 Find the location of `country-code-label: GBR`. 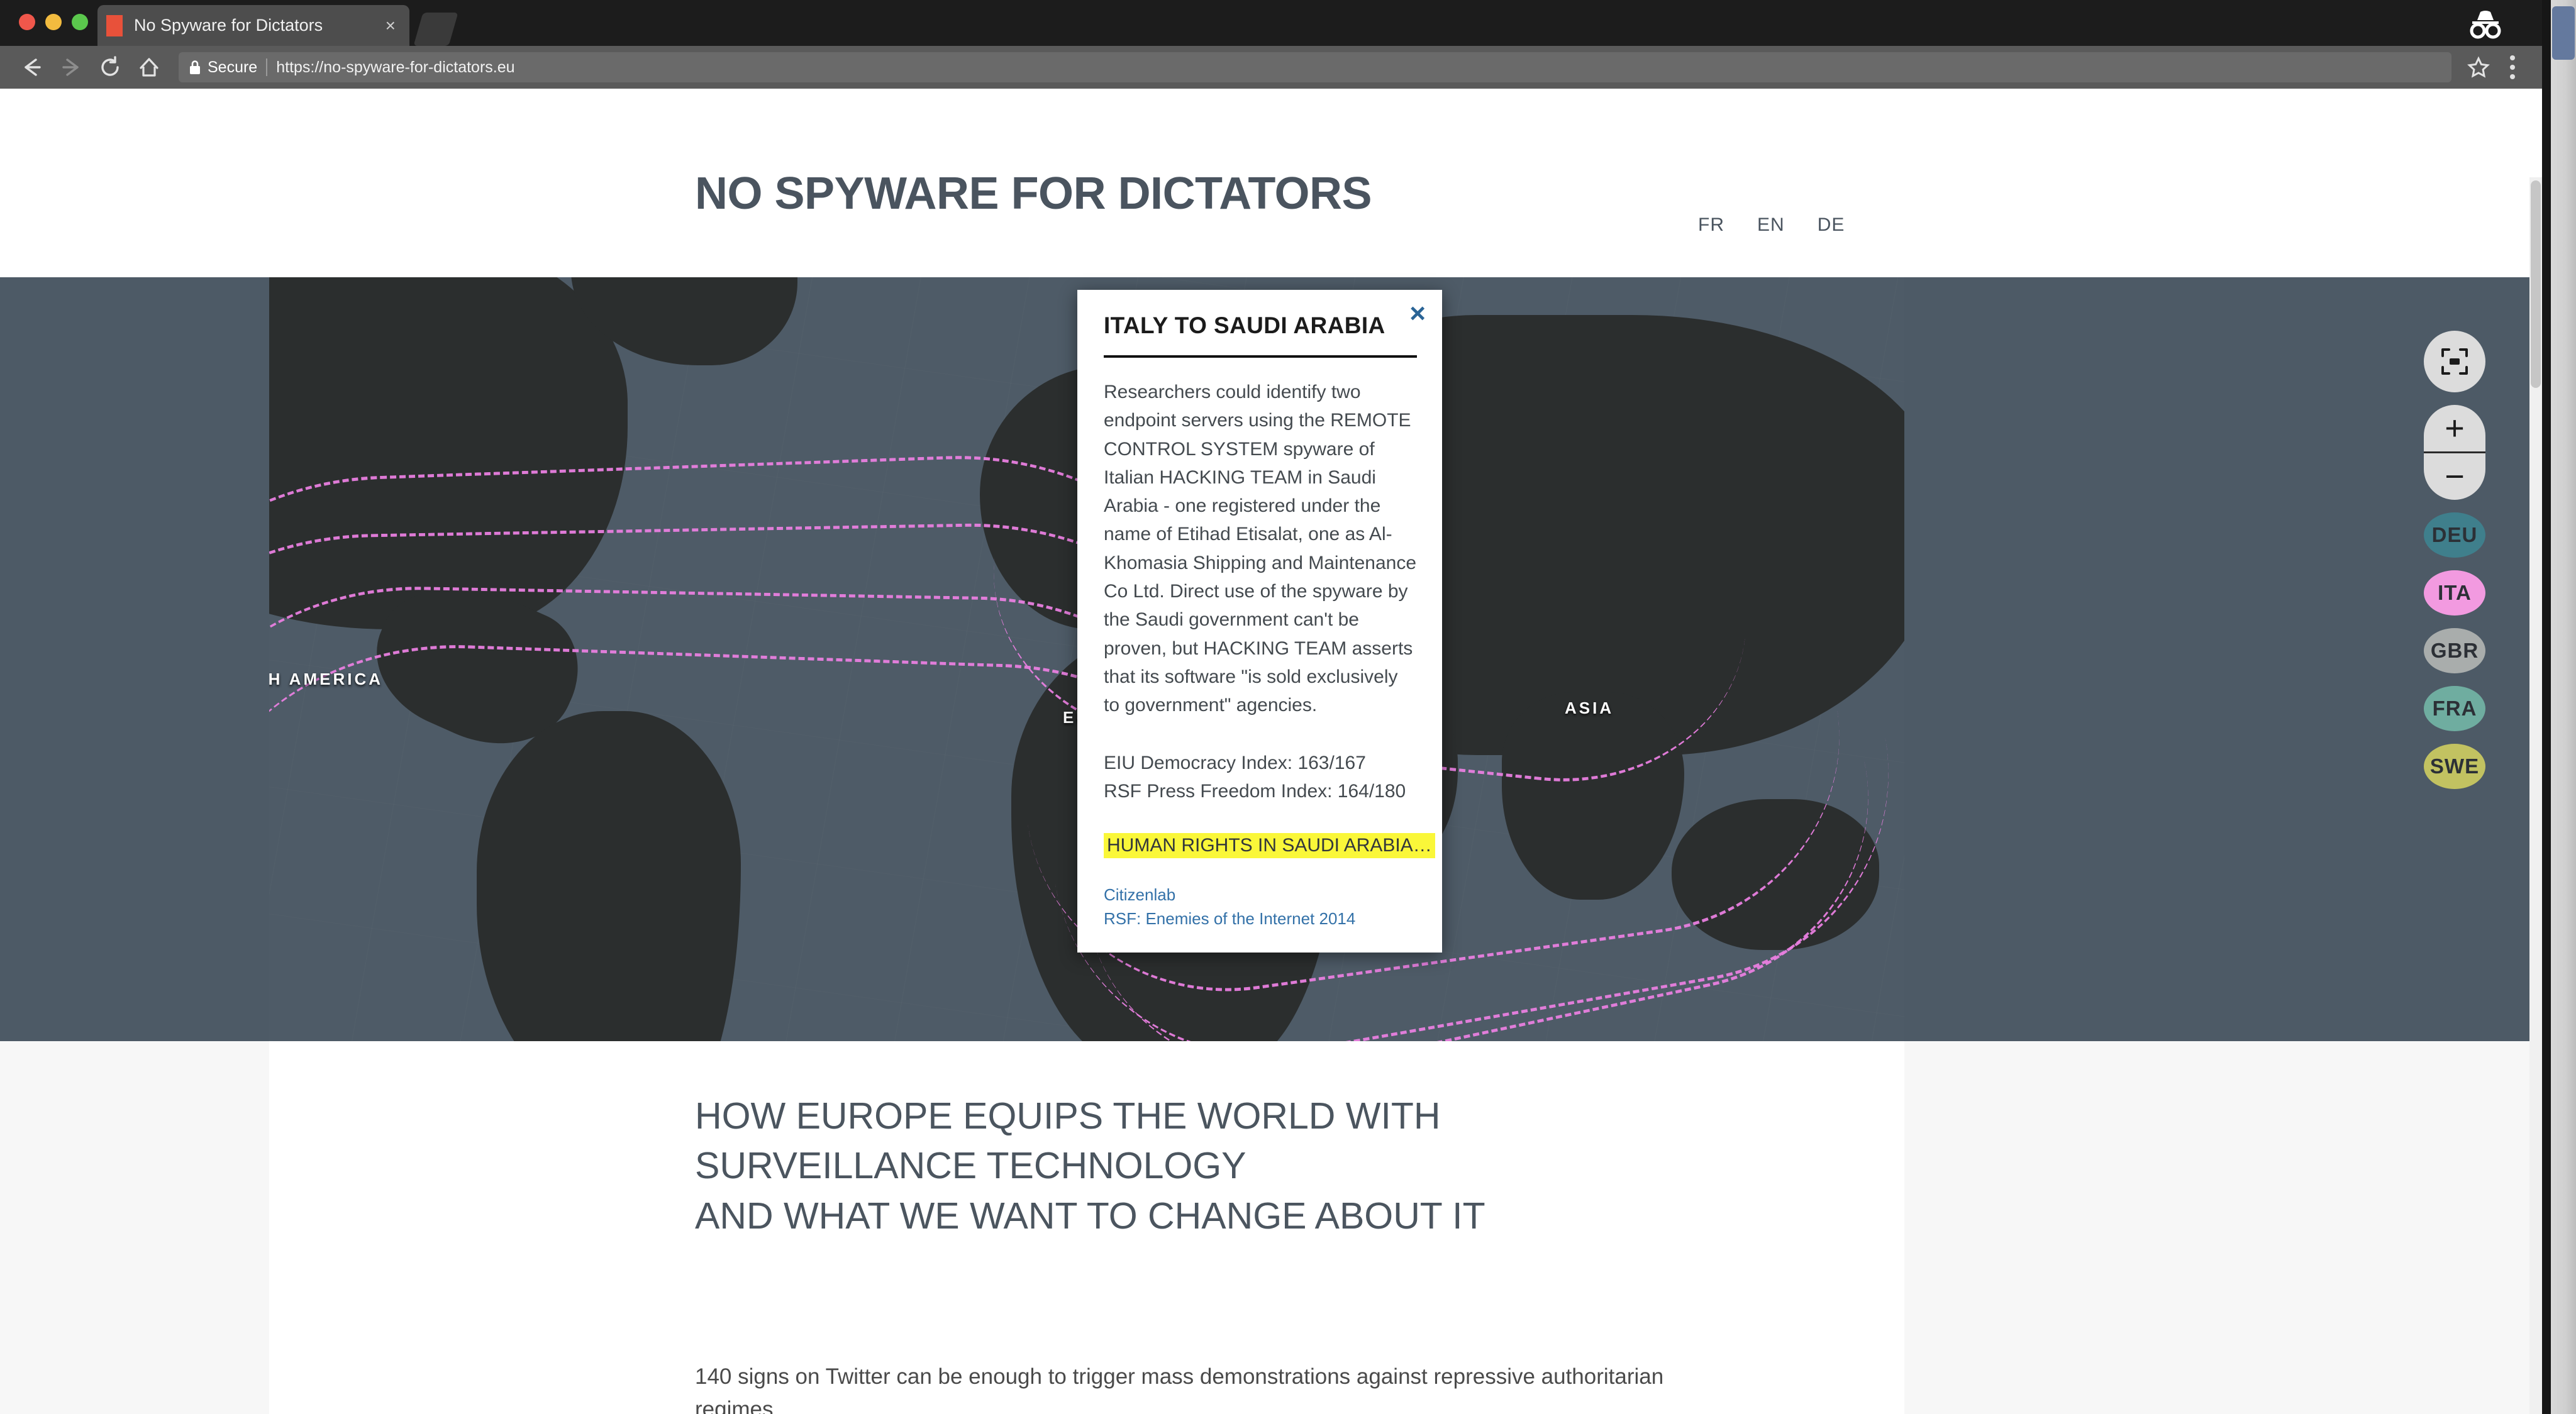

country-code-label: GBR is located at coordinates (2454, 650).